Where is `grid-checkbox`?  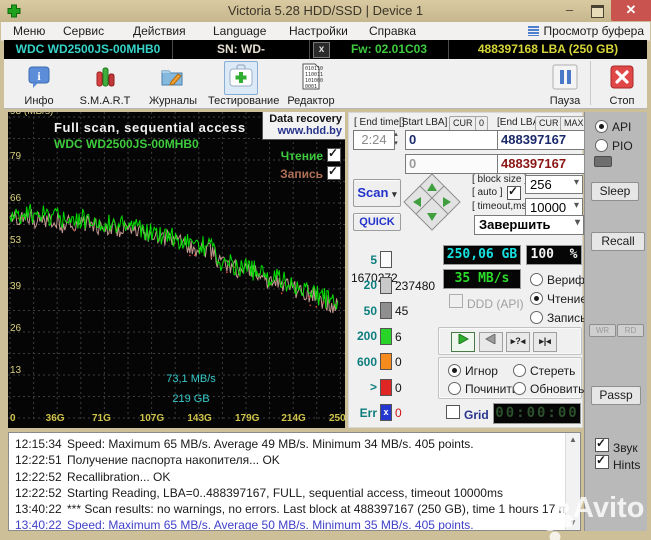
grid-checkbox is located at coordinates (453, 412).